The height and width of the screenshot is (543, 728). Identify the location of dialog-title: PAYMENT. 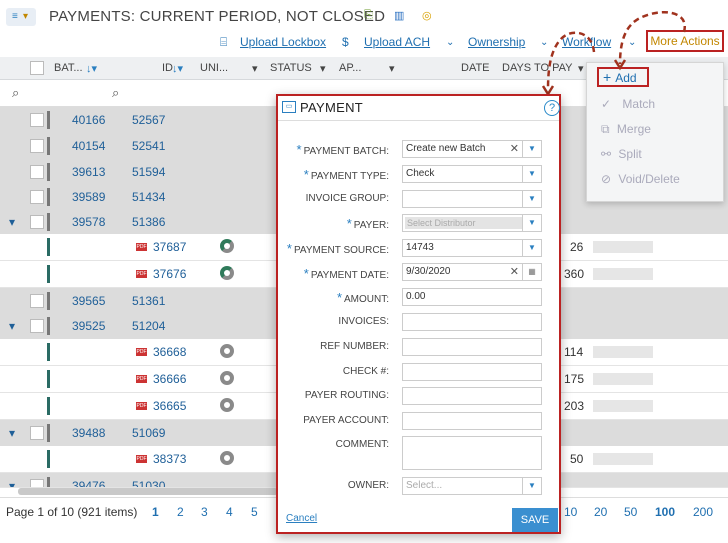
(332, 107).